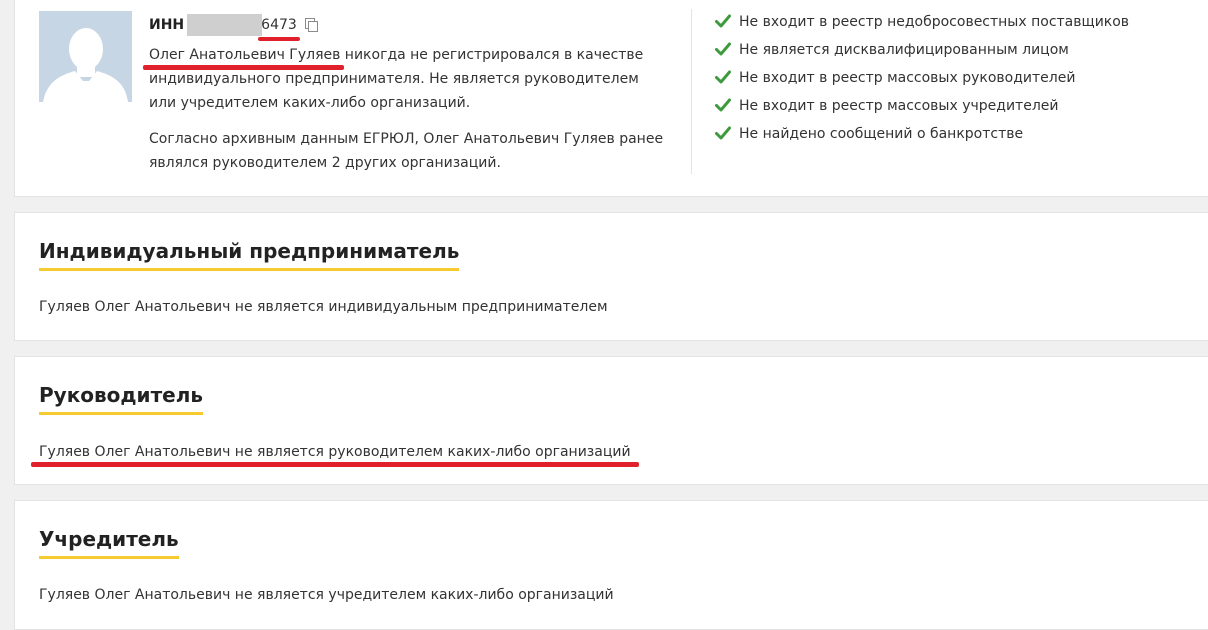 Image resolution: width=1208 pixels, height=630 pixels. Describe the element at coordinates (167, 25) in the screenshot. I see `inn-label: ИНН` at that location.